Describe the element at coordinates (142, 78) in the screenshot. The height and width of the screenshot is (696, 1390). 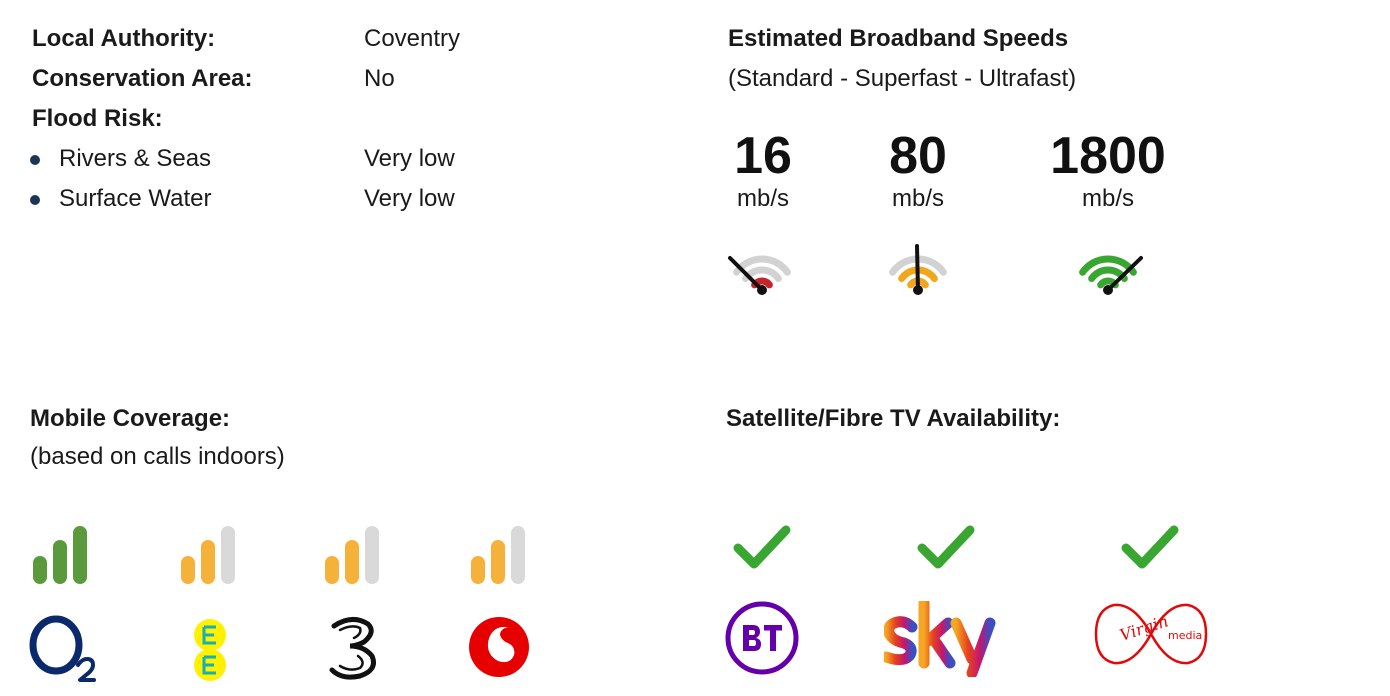
I see `conservation-area-label: Conservation Area:` at that location.